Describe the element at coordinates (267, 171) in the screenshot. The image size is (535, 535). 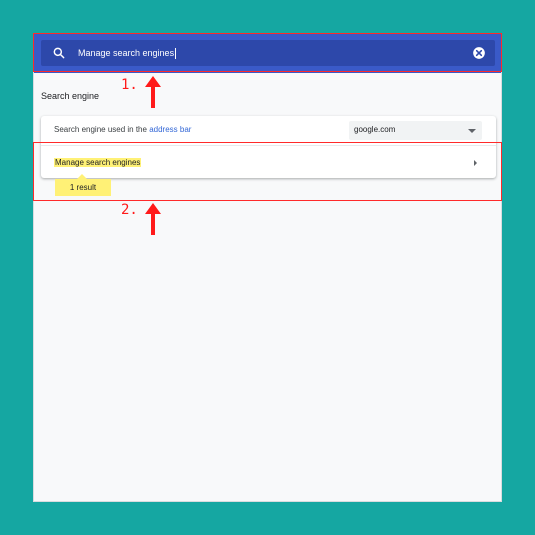
I see `highlight-box-manage` at that location.